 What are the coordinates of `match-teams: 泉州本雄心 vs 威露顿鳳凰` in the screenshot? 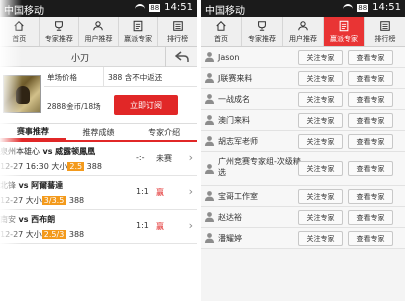 It's located at (47, 151).